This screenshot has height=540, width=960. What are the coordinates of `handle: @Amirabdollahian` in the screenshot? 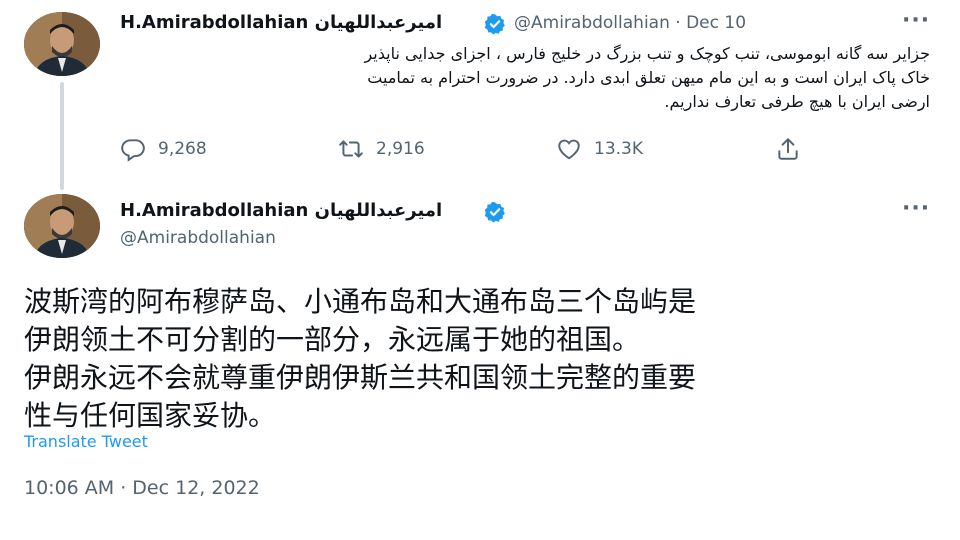 It's located at (198, 238).